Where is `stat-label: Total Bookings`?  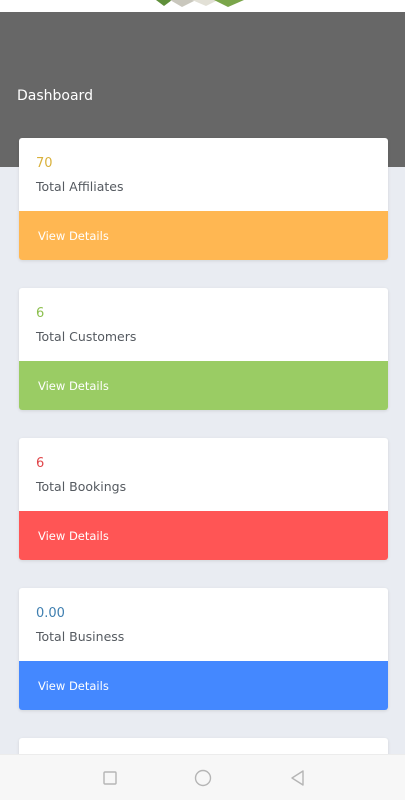
stat-label: Total Bookings is located at coordinates (81, 486).